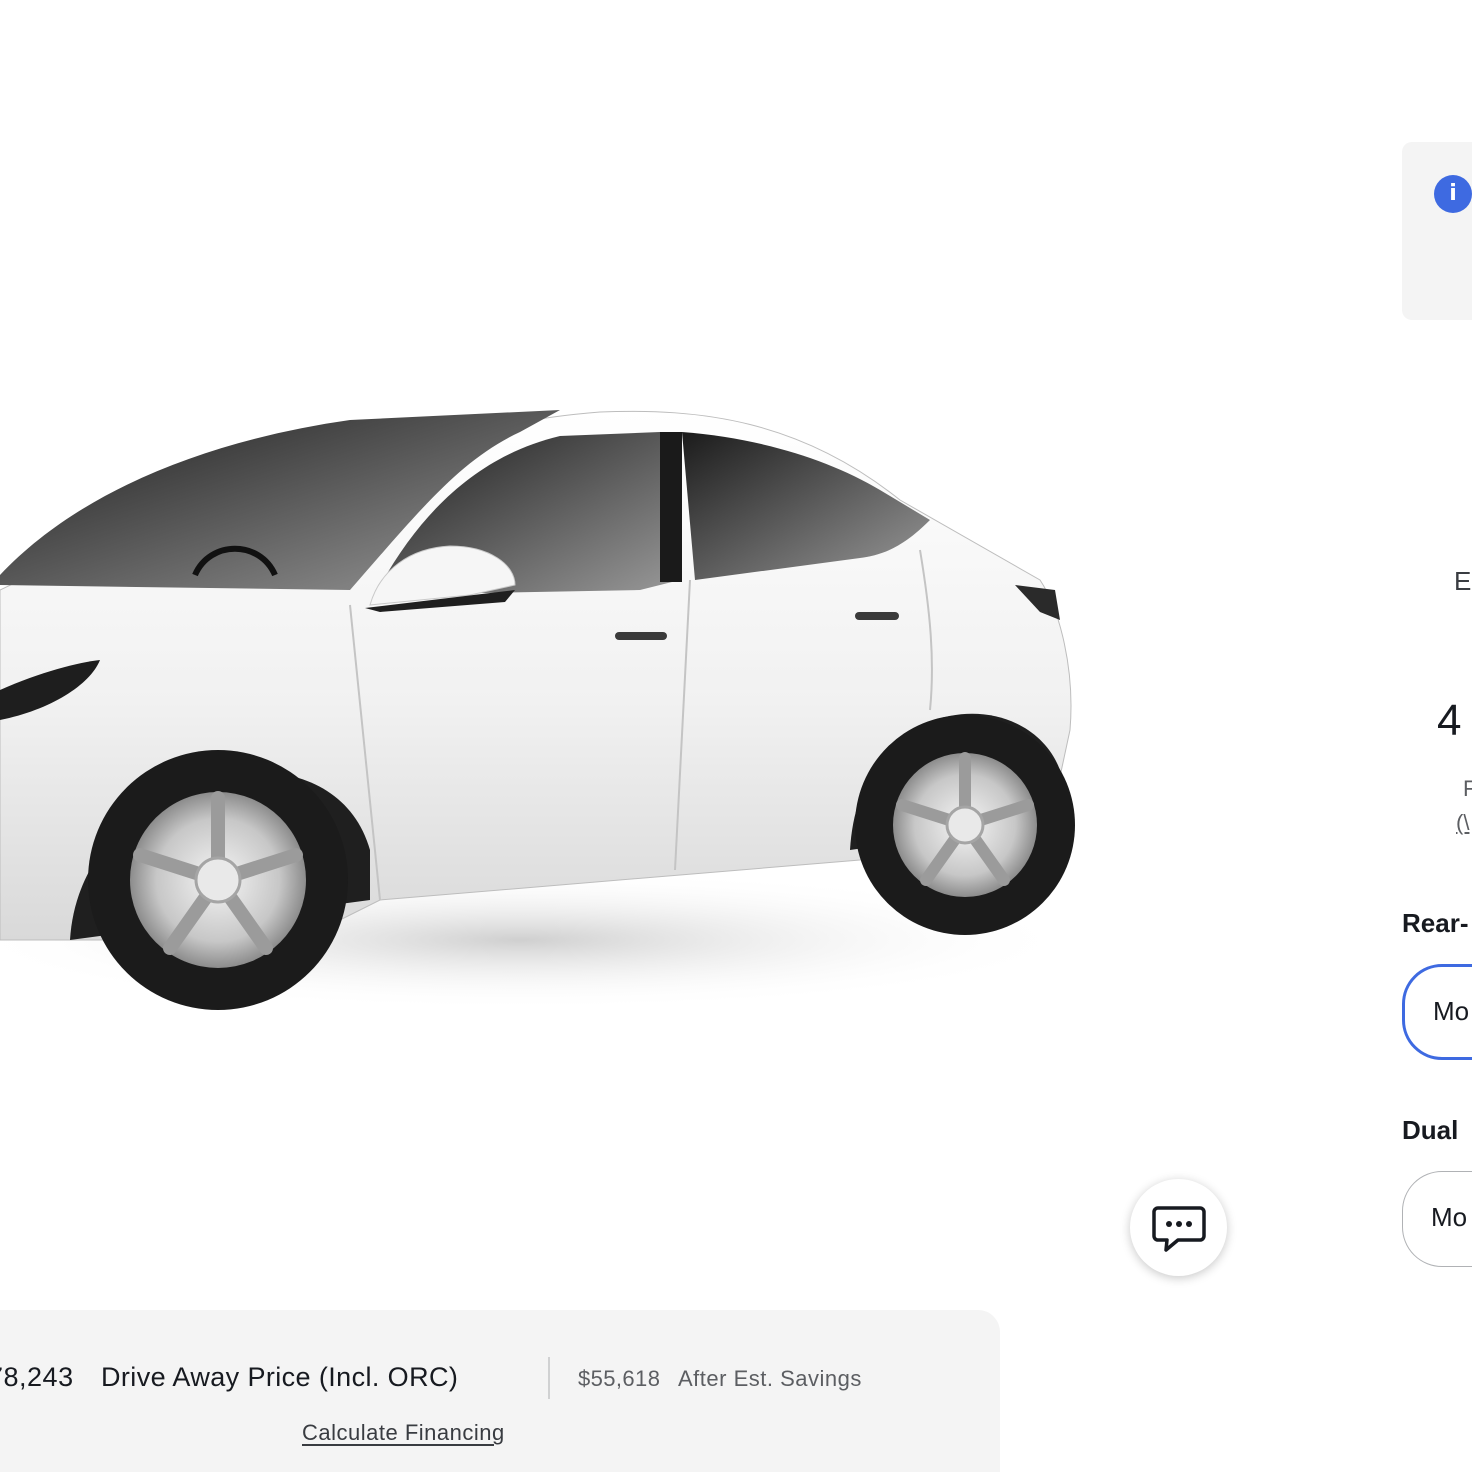 The width and height of the screenshot is (1472, 1472). I want to click on dual-section-title: Dual, so click(1430, 1130).